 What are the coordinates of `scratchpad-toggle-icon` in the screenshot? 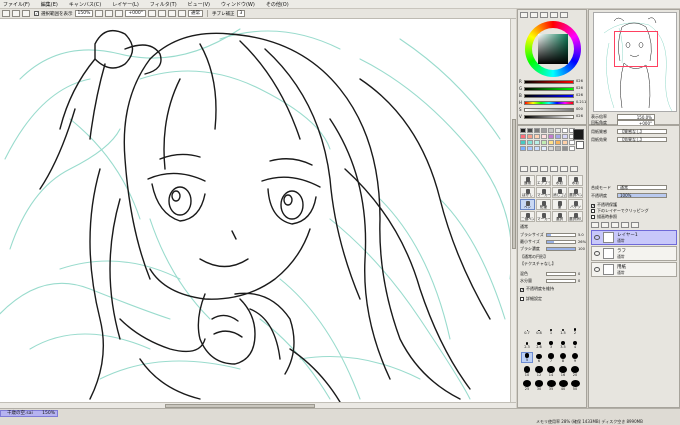 It's located at (564, 15).